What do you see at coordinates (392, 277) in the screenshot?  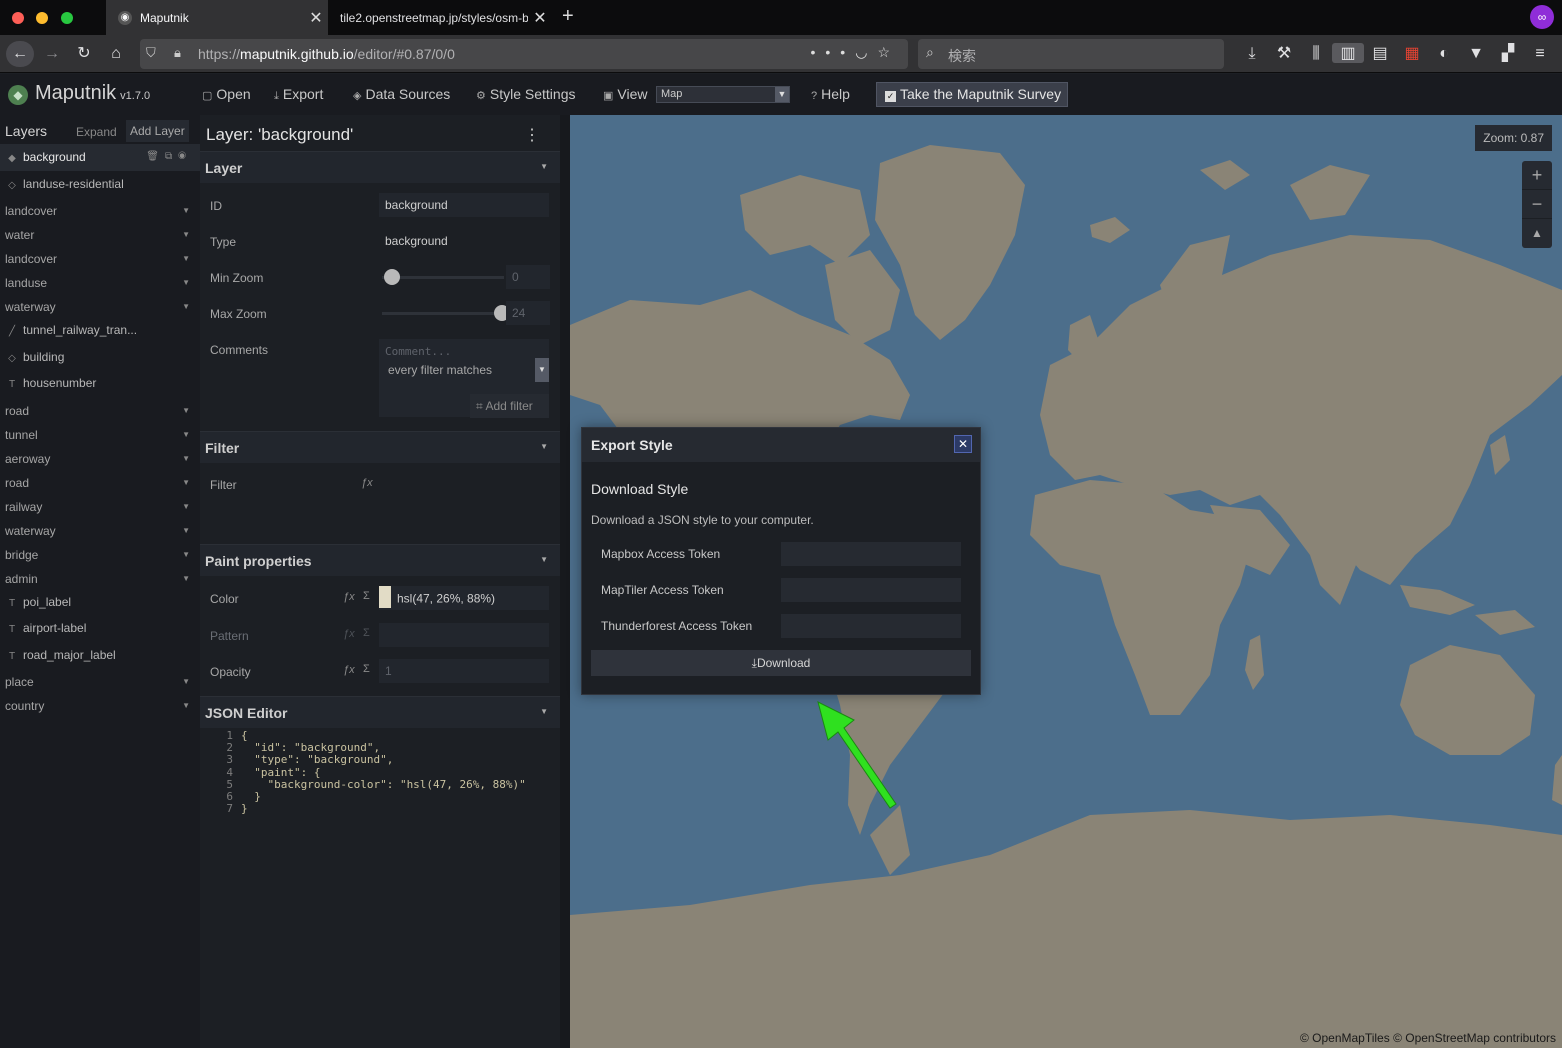 I see `minzoom-slider-thumb` at bounding box center [392, 277].